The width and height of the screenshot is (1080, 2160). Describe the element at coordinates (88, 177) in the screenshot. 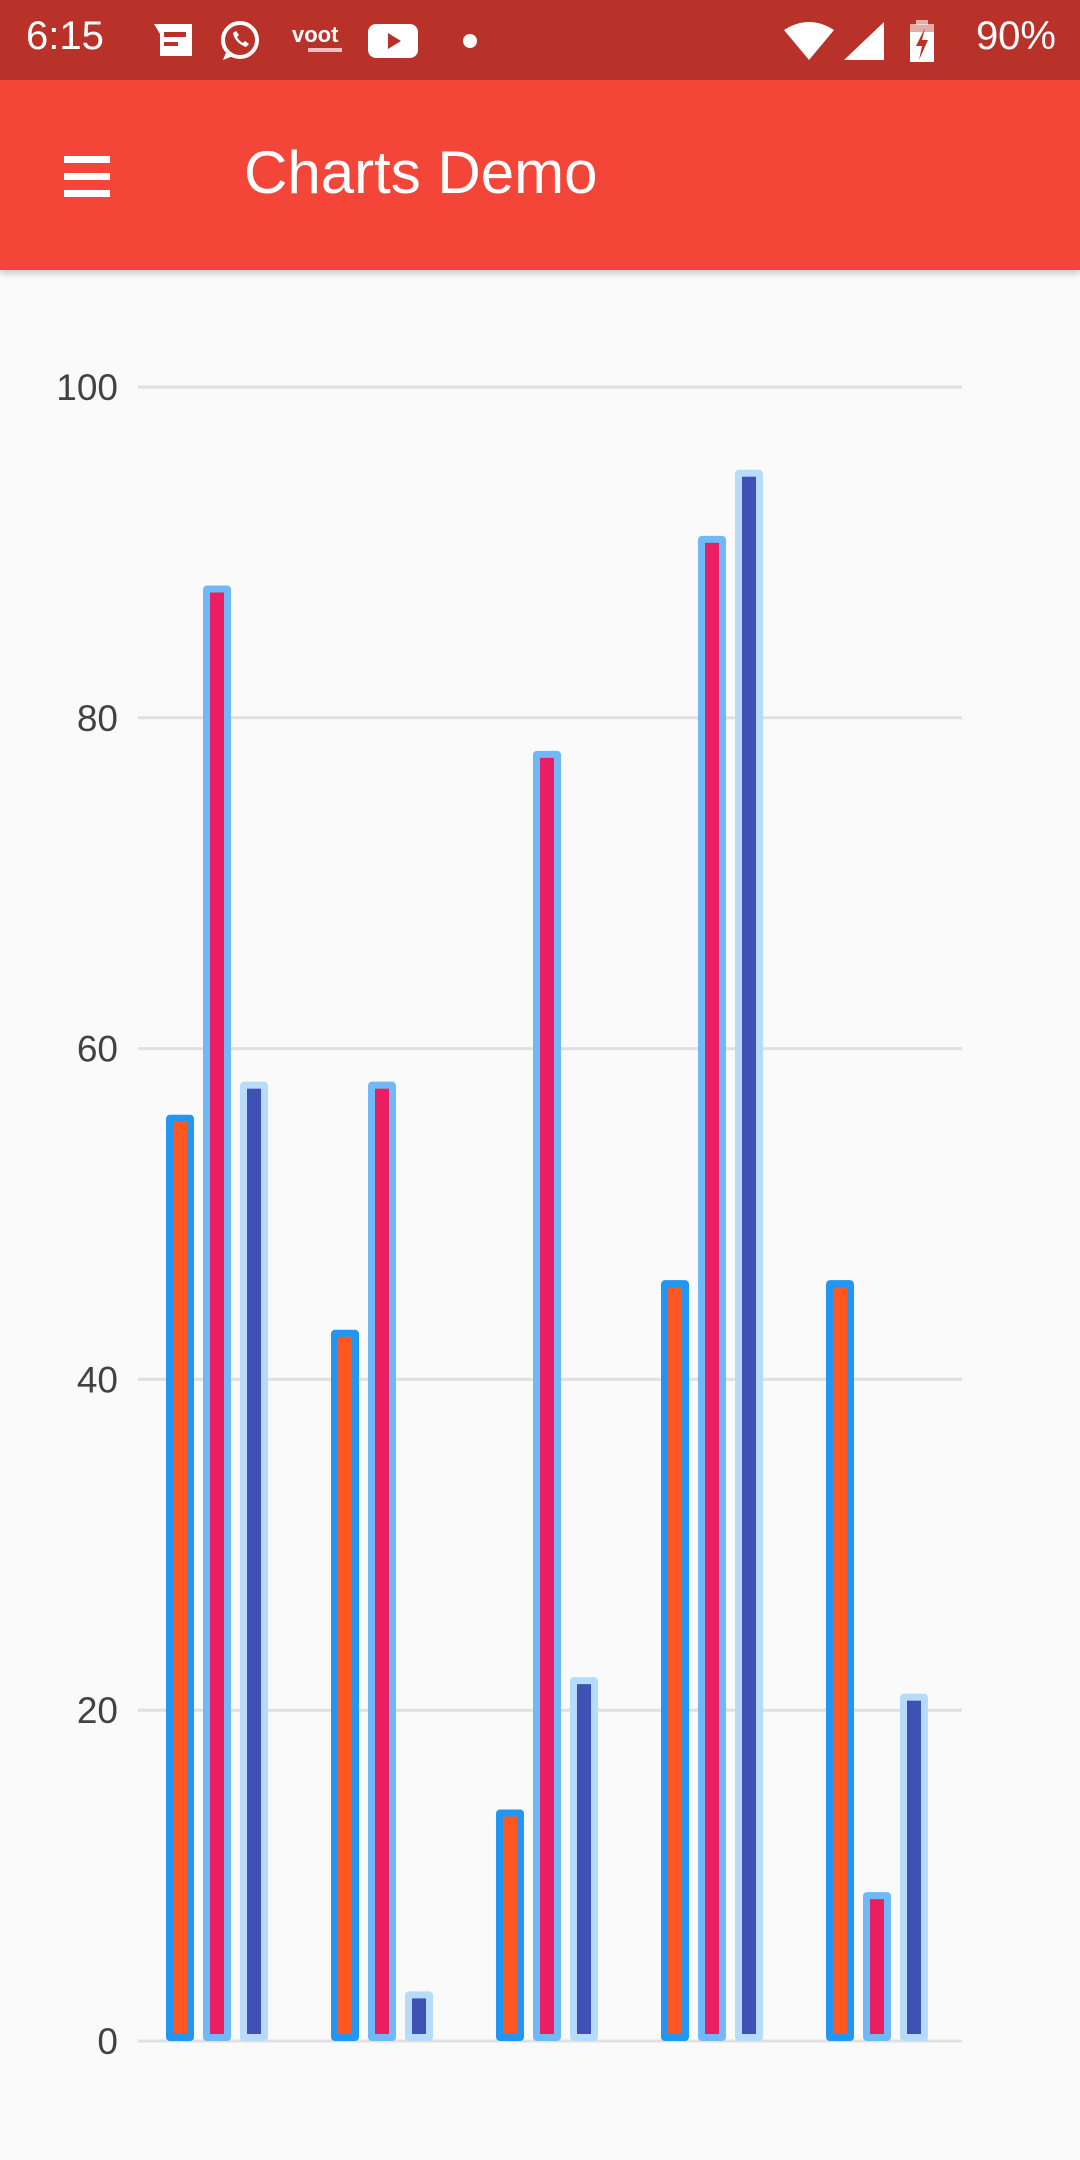

I see `hamburger-menu-icon` at that location.